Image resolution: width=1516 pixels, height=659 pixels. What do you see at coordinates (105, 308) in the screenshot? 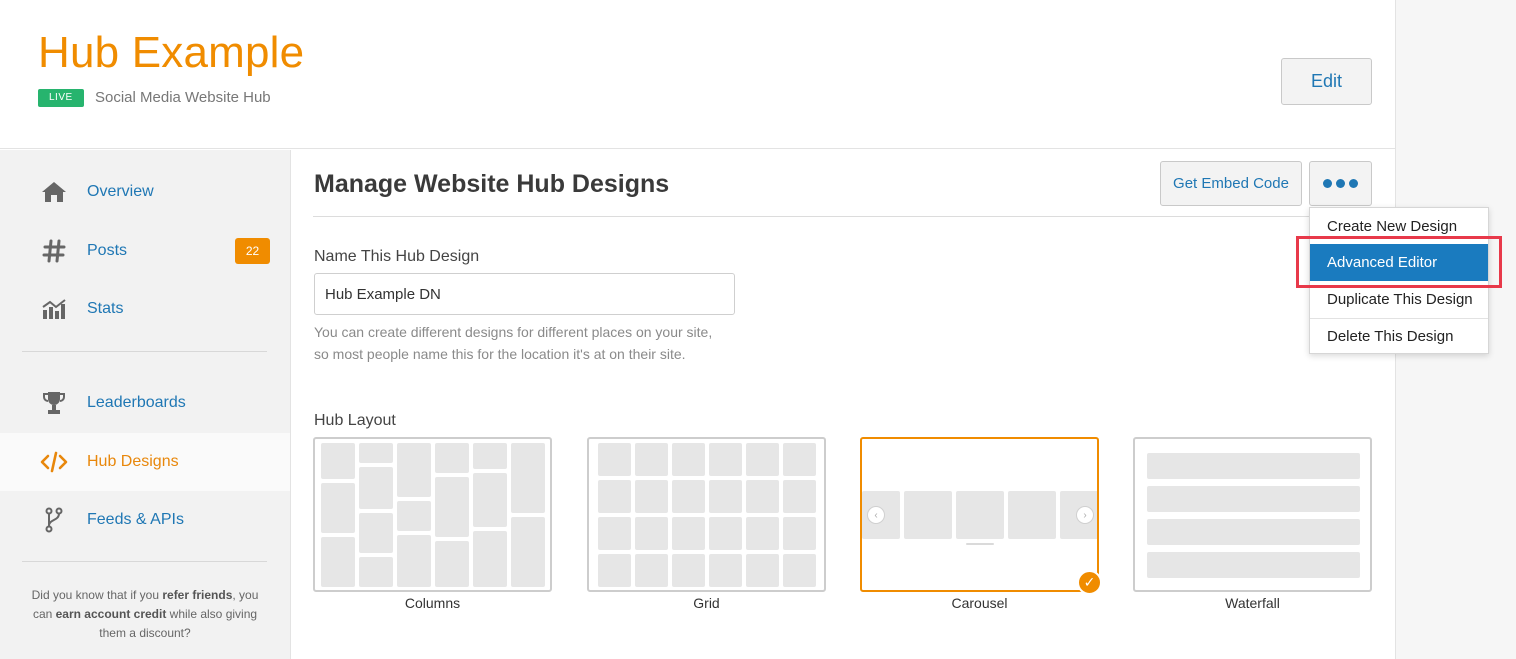
I see `sidebar-item-label: Stats` at bounding box center [105, 308].